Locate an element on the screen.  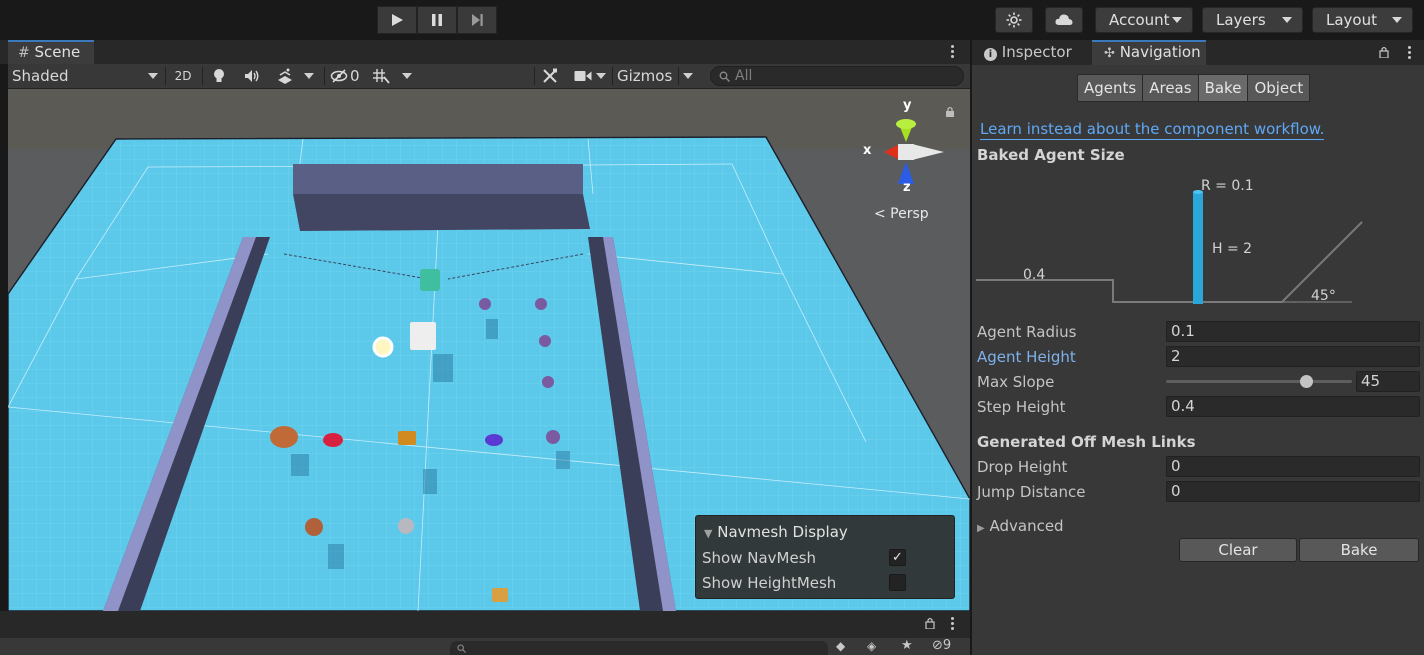
shading-mode-label: Shaded is located at coordinates (40, 76).